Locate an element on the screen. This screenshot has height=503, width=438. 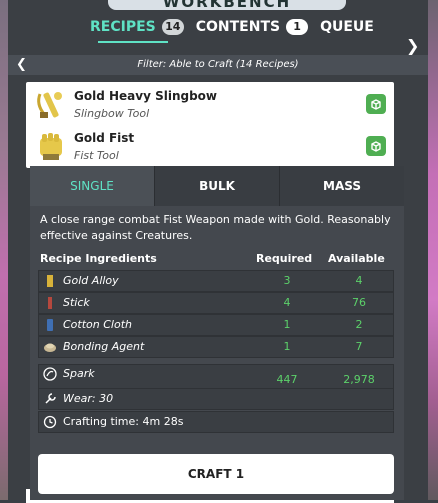
crafting-time-row: Crafting time: 4m 28s is located at coordinates (216, 422).